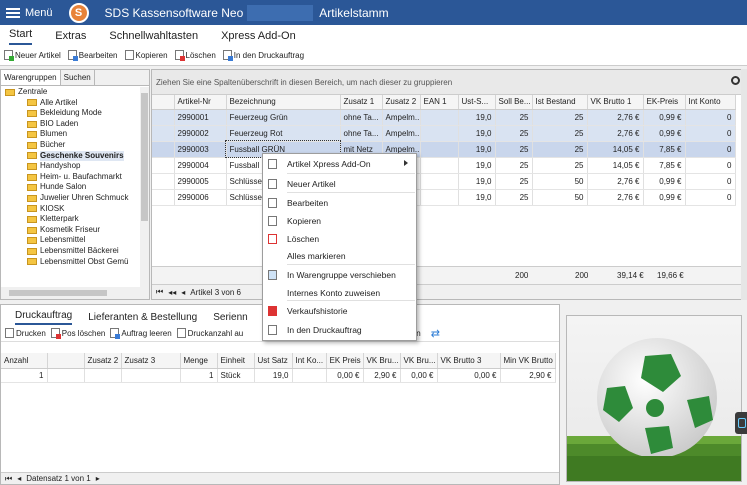  I want to click on tree-item: Kosmetik Friseur, so click(71, 230).